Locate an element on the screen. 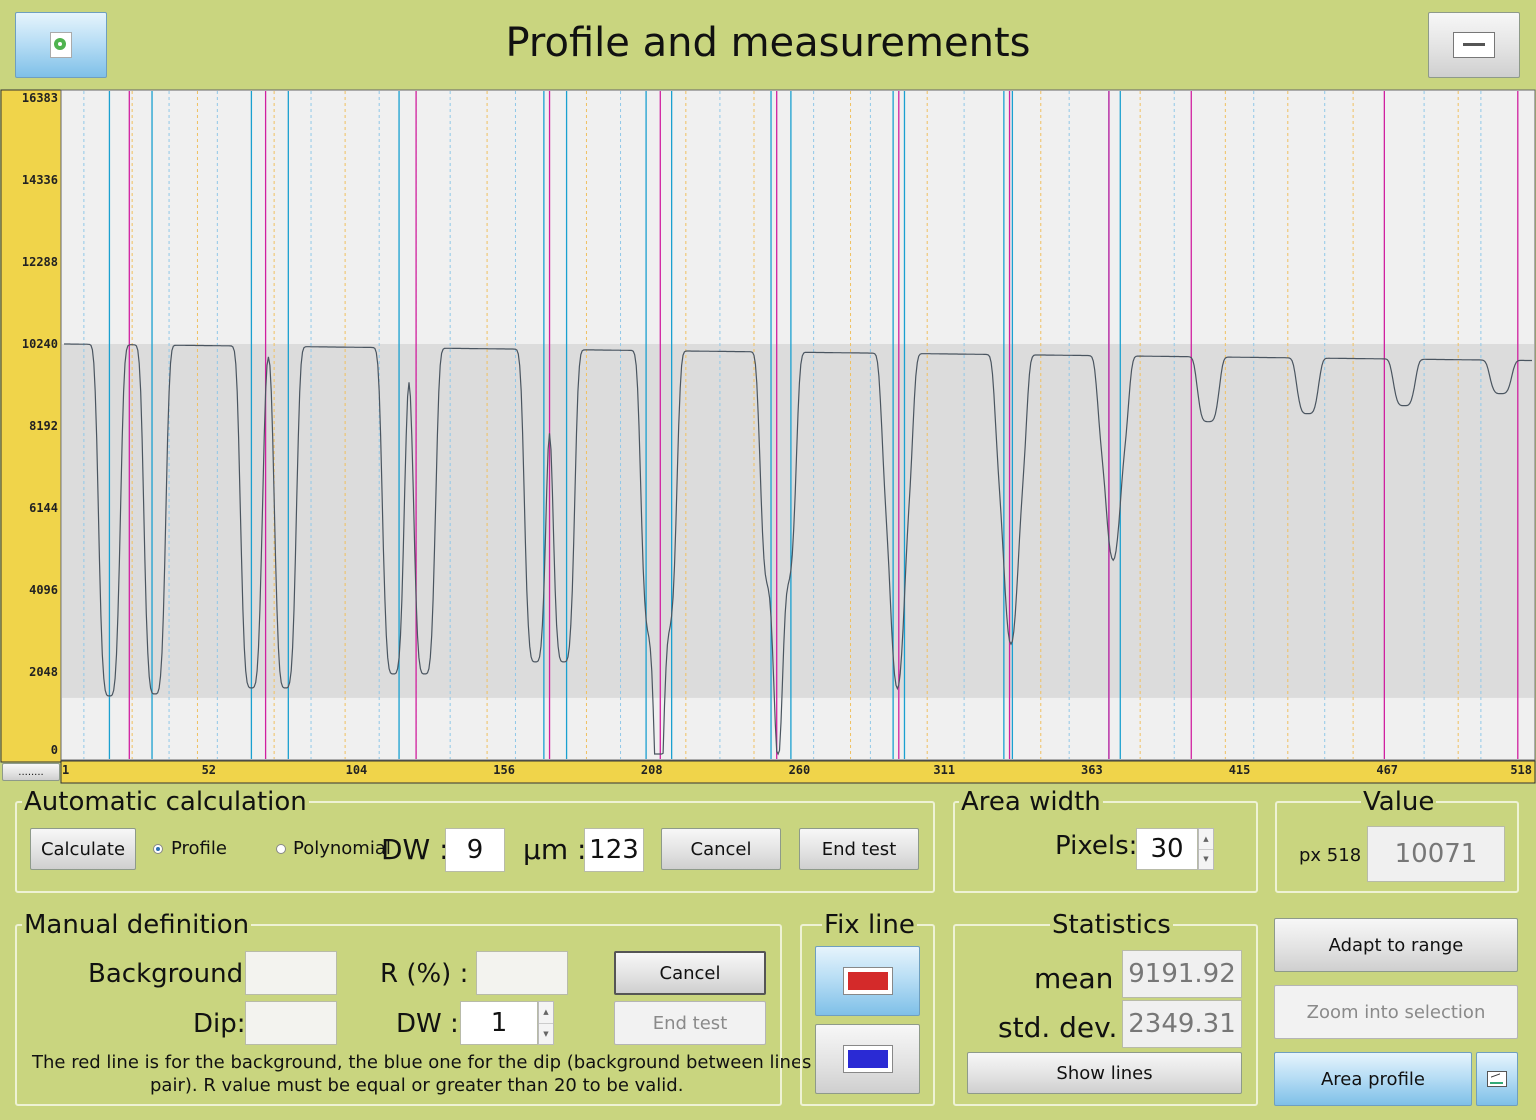 This screenshot has height=1120, width=1536. manual-definition-legend: Manual definition is located at coordinates (137, 925).